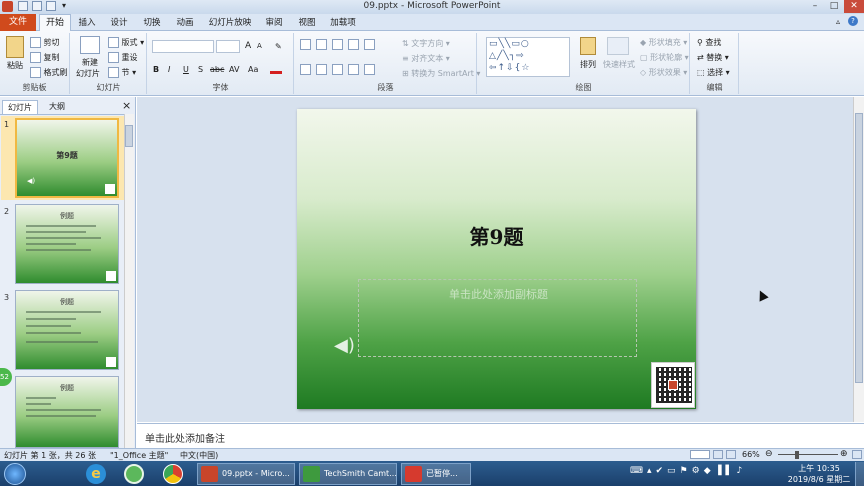 The image size is (864, 486). Describe the element at coordinates (808, 454) in the screenshot. I see `zoom-slider` at that location.